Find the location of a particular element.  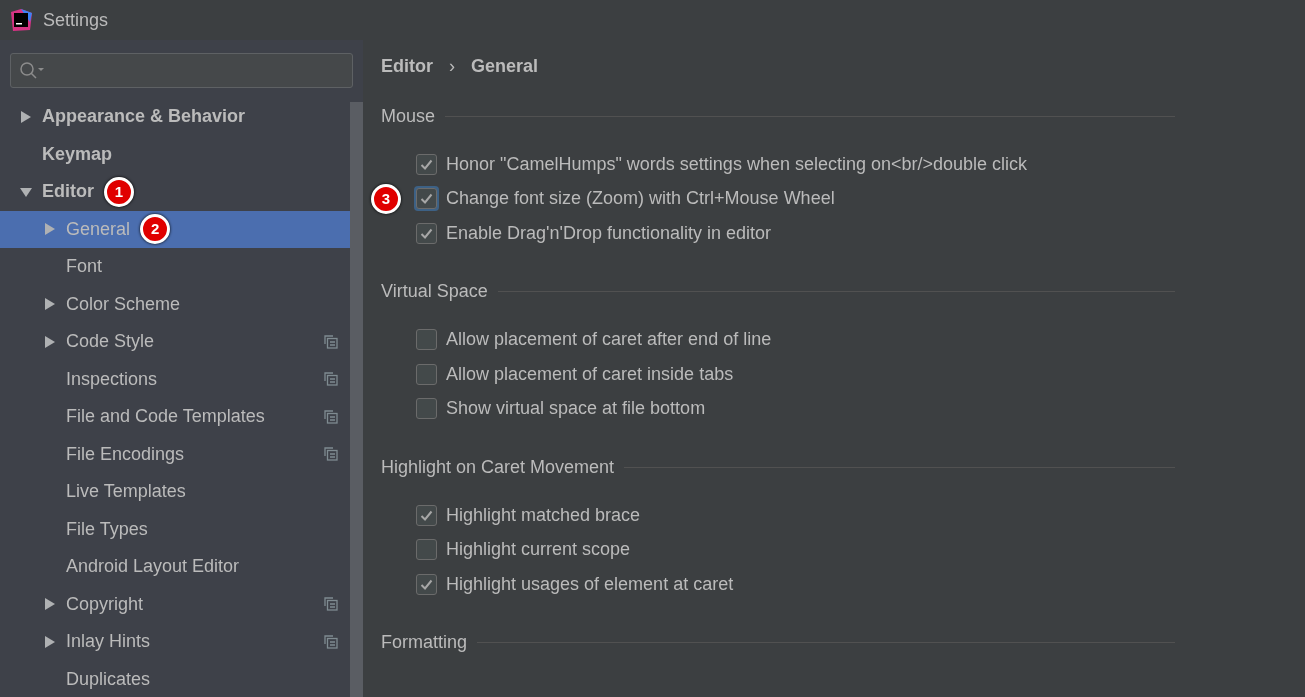

search-field is located at coordinates (181, 70).